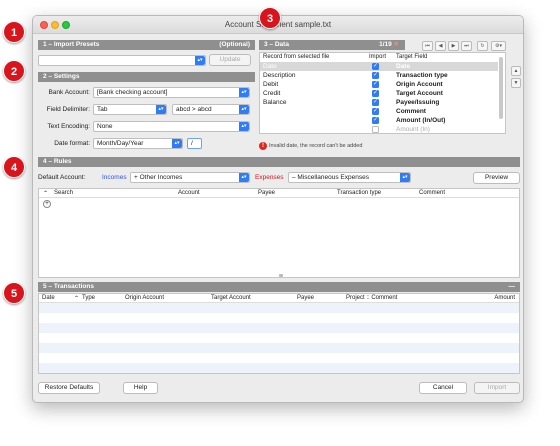 Image resolution: width=560 pixels, height=446 pixels. What do you see at coordinates (332, 45) in the screenshot?
I see `data-header: 3 – Data 1/19 ✕` at bounding box center [332, 45].